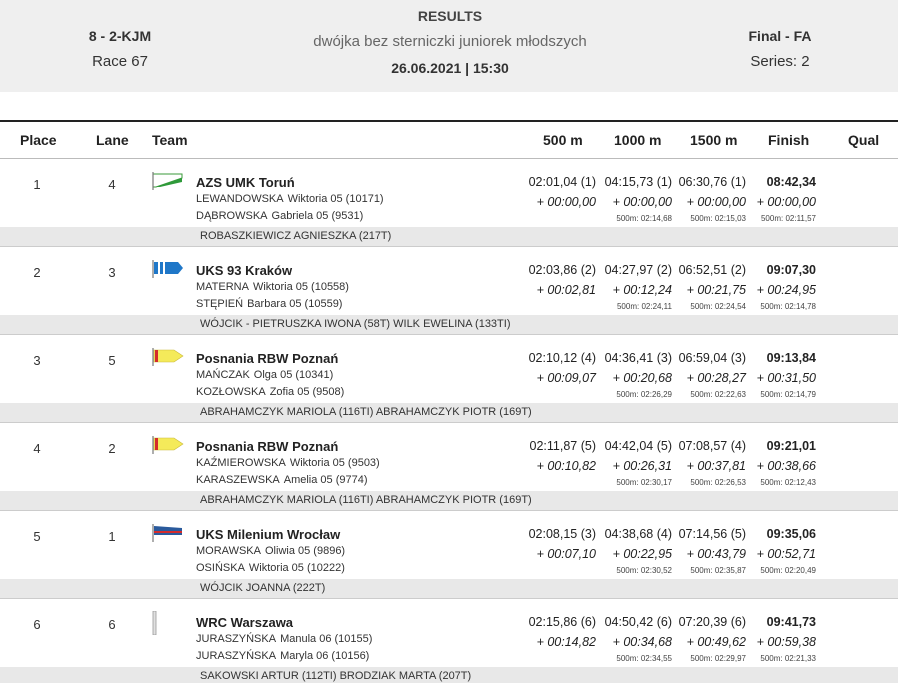 This screenshot has height=683, width=898. What do you see at coordinates (112, 536) in the screenshot?
I see `lane-cell: 1` at bounding box center [112, 536].